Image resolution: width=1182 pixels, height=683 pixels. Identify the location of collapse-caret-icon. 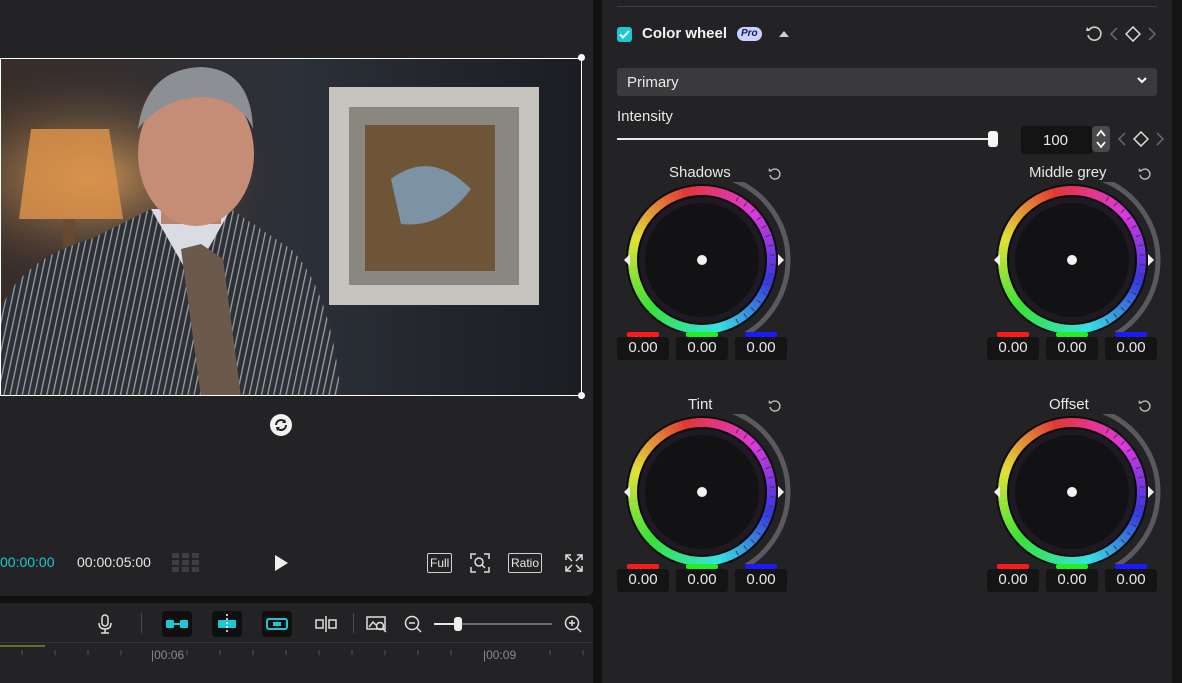
(784, 34).